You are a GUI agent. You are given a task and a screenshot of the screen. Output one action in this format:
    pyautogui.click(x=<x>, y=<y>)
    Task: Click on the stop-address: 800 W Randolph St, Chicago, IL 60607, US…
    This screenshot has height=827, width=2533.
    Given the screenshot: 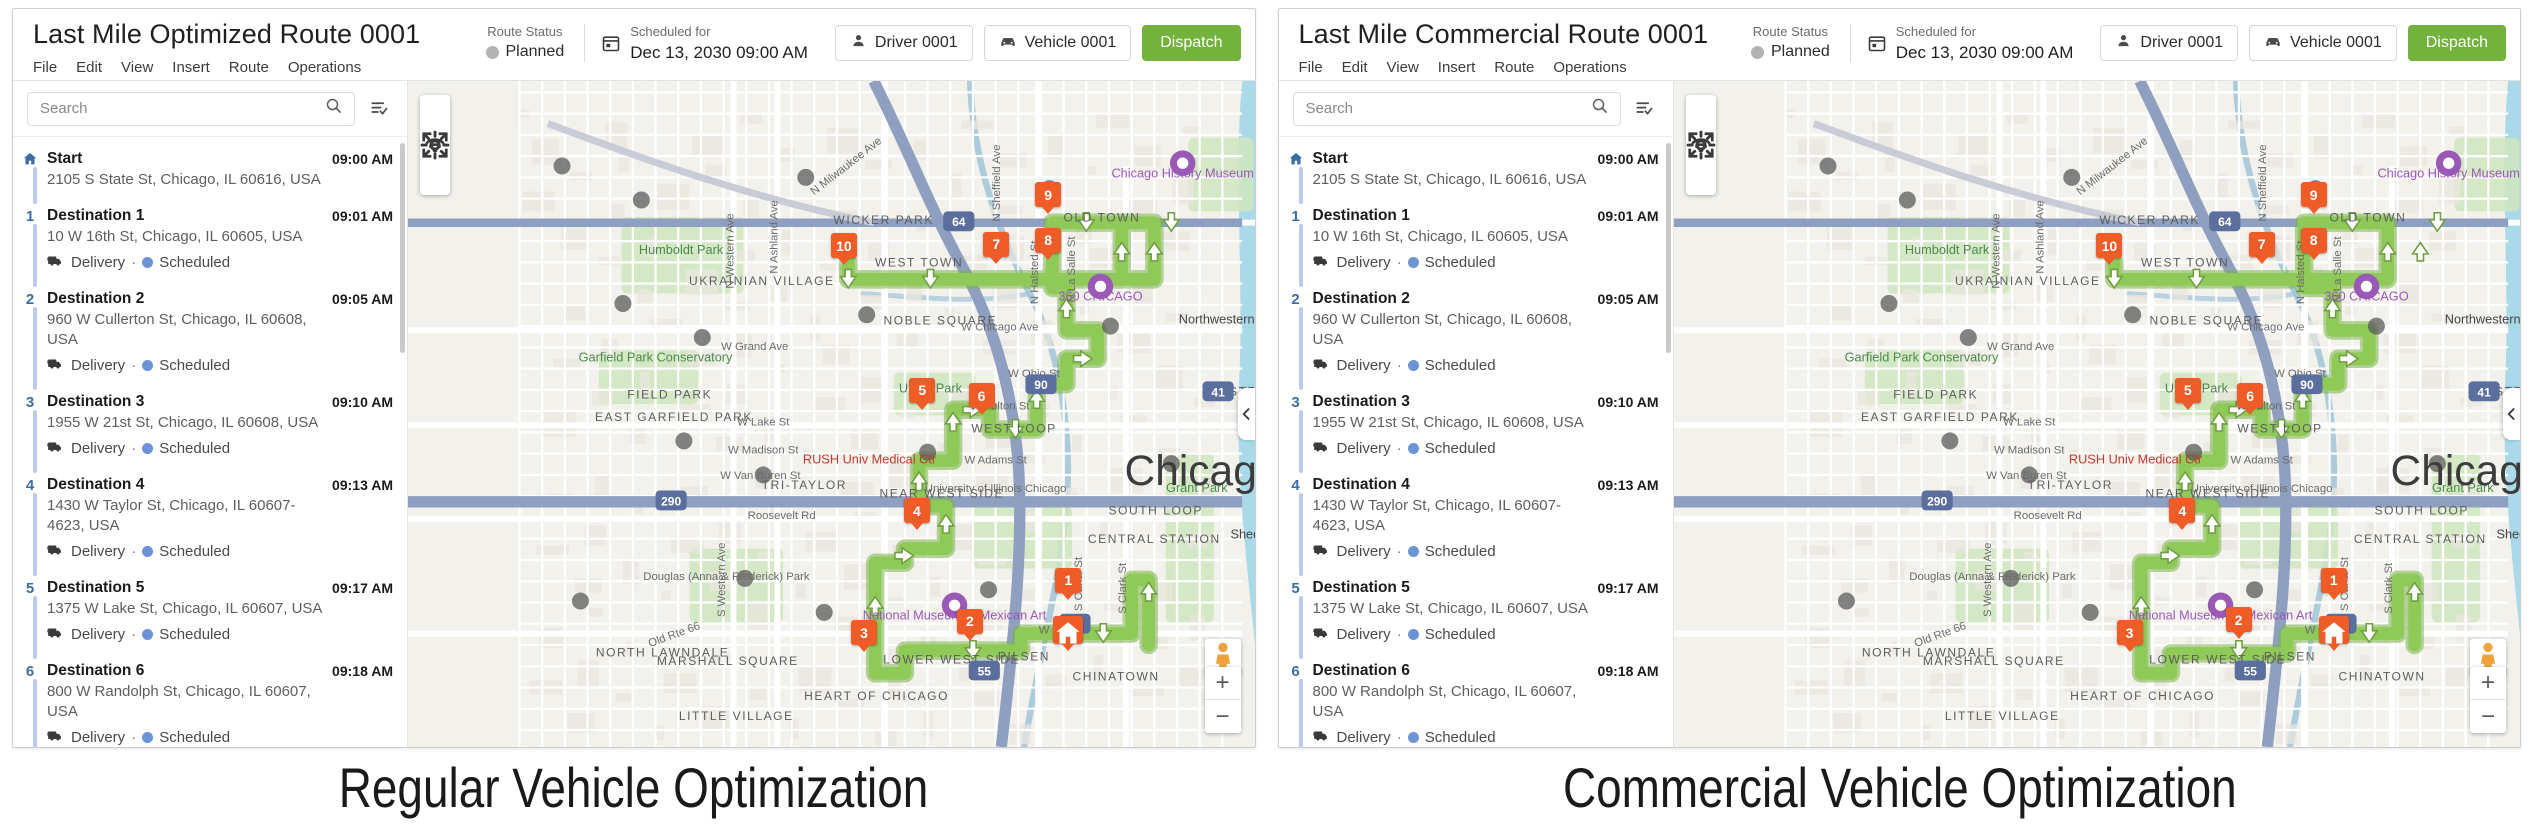 What is the action you would take?
    pyautogui.click(x=179, y=701)
    